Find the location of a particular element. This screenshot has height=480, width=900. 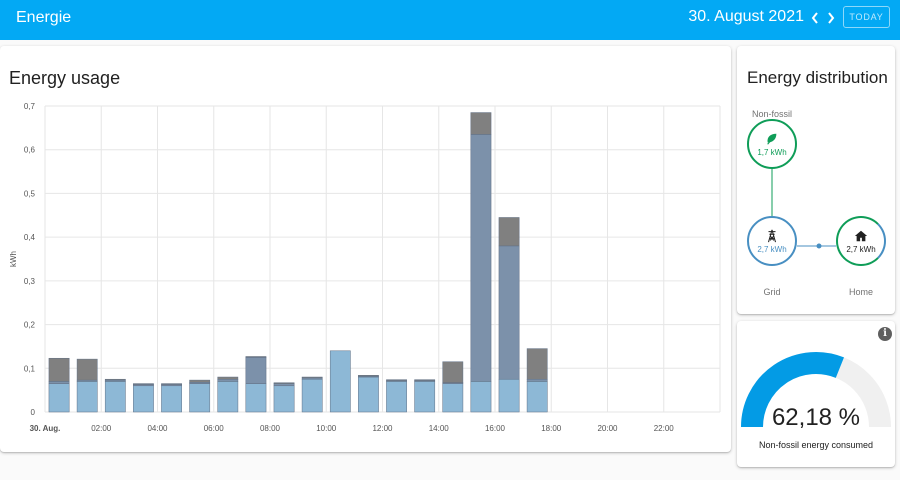

y-tick-label: 0 is located at coordinates (33, 412).